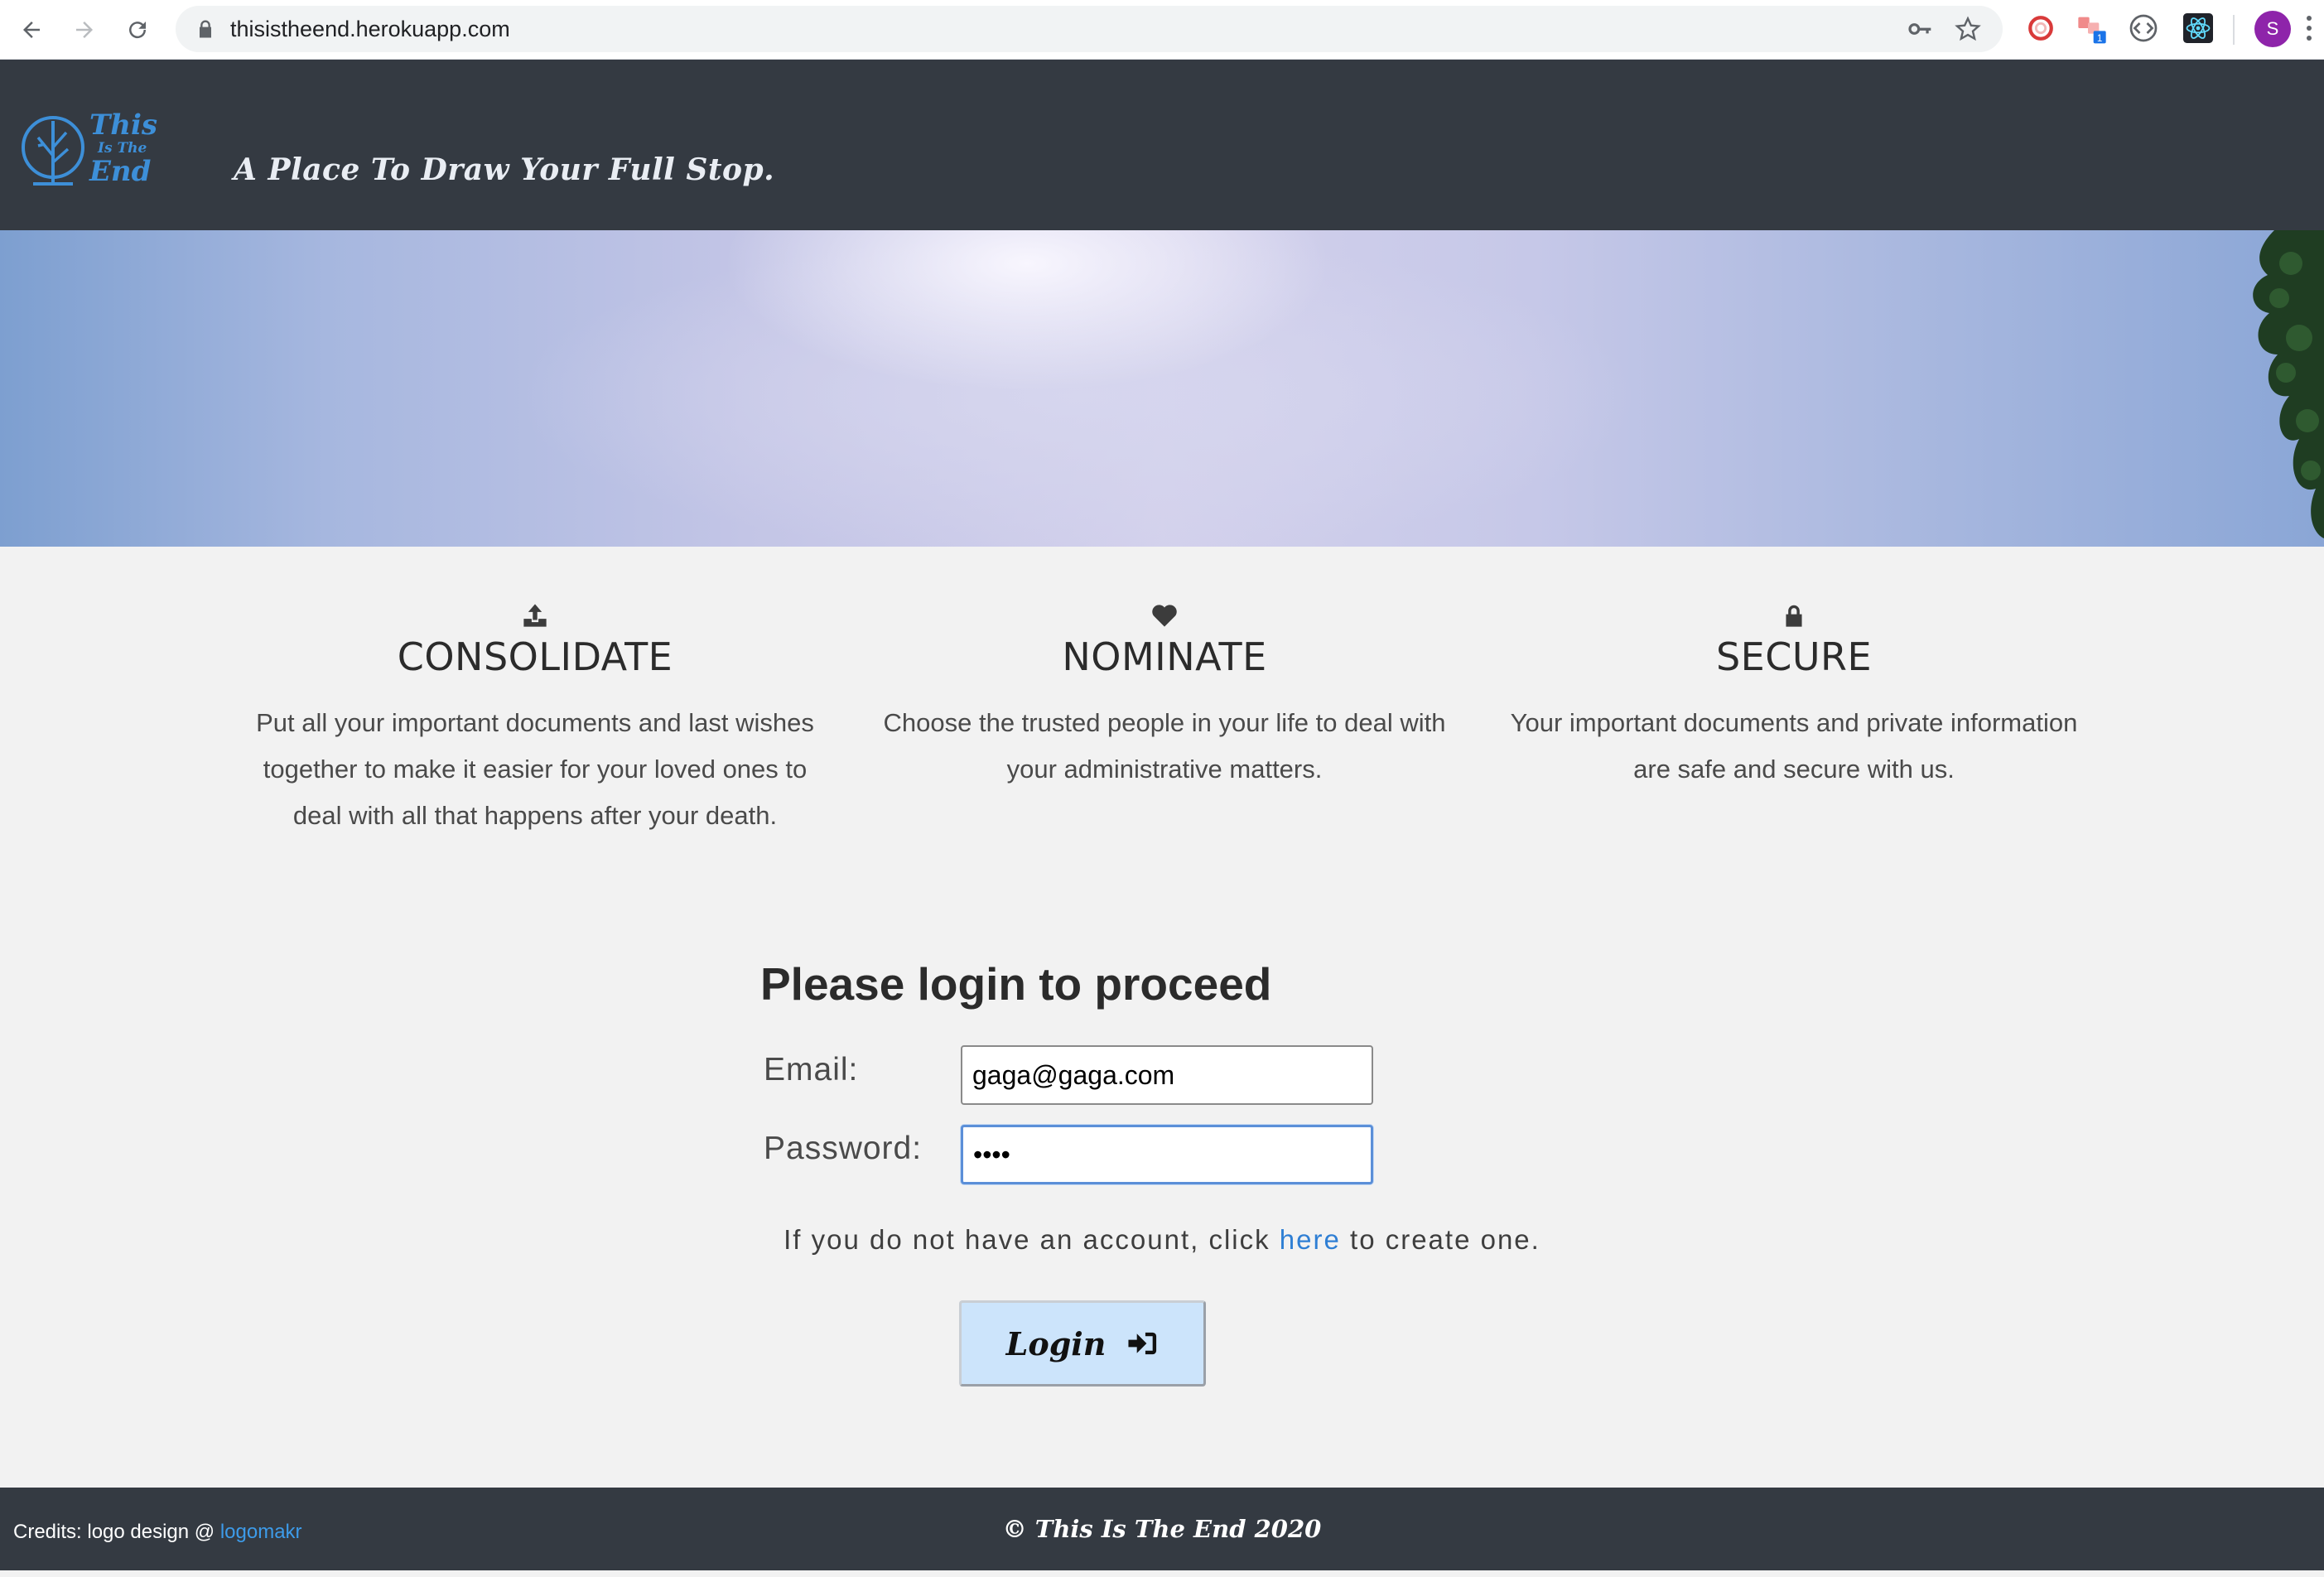 This screenshot has height=1577, width=2324. What do you see at coordinates (1016, 984) in the screenshot?
I see `login-title: Please login to proceed` at bounding box center [1016, 984].